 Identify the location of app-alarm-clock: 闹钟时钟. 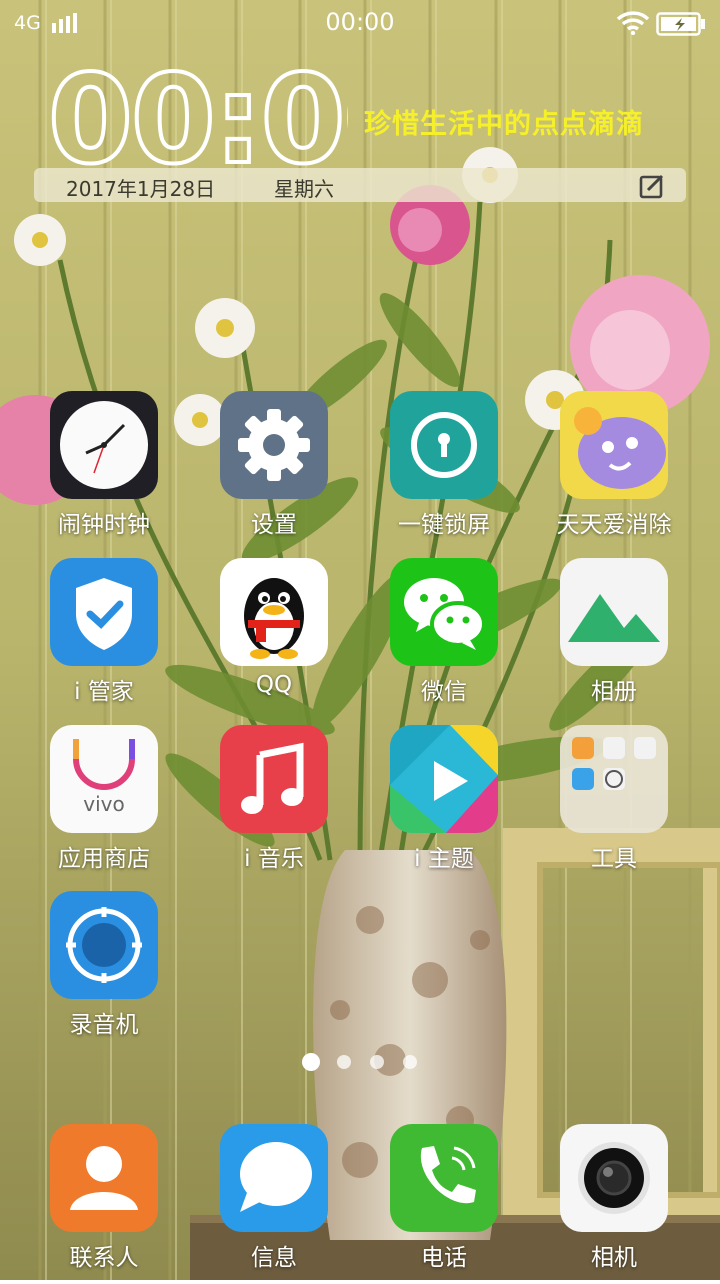
(104, 471).